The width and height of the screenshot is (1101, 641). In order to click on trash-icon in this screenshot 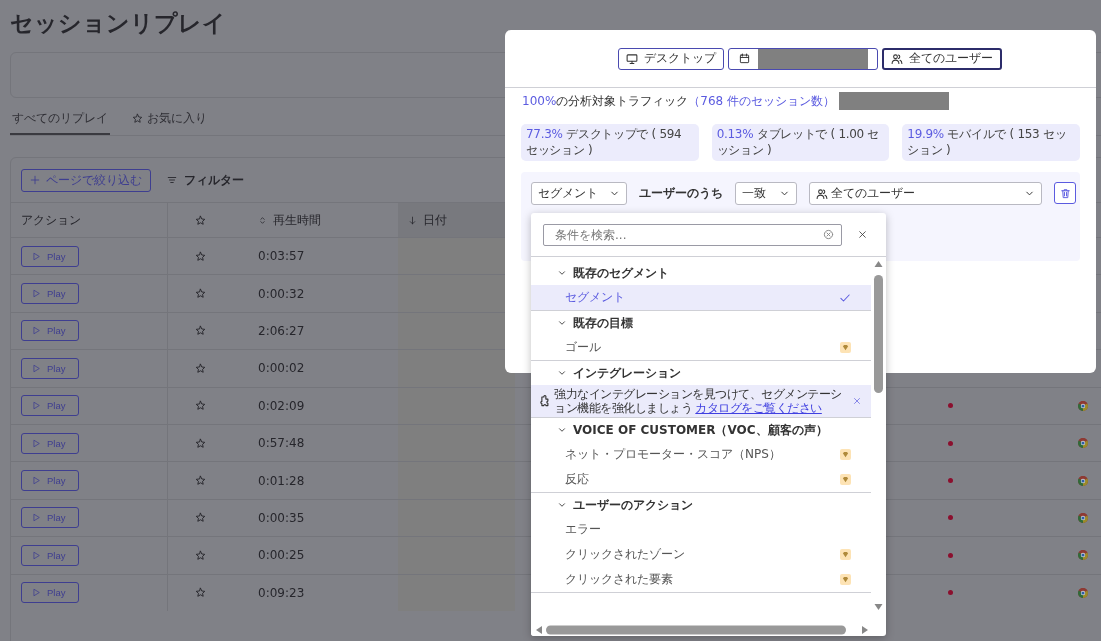, I will do `click(1065, 193)`.